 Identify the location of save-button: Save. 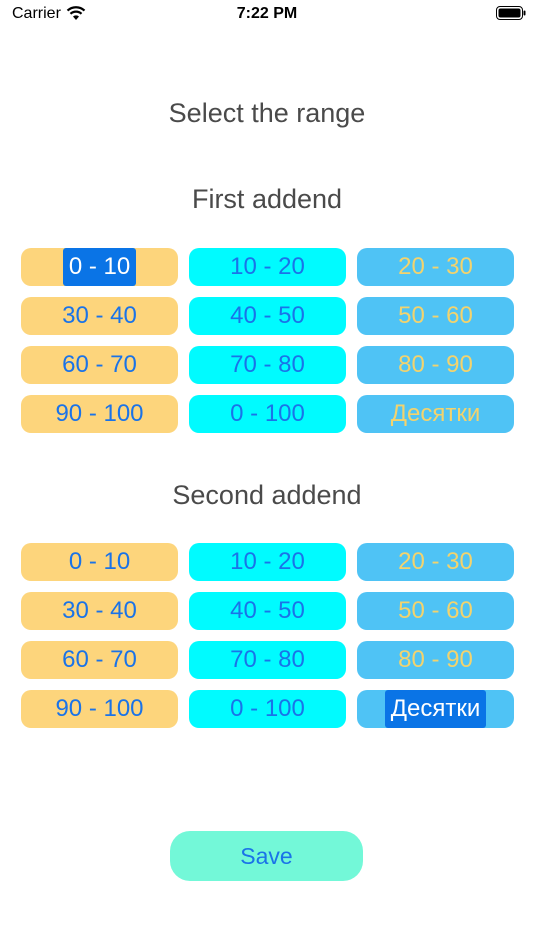
(266, 856).